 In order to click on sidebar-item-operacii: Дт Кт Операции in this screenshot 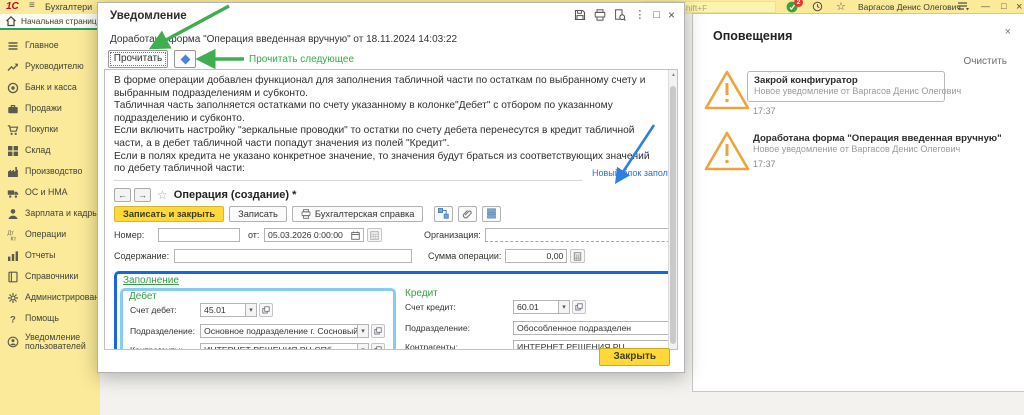, I will do `click(50, 234)`.